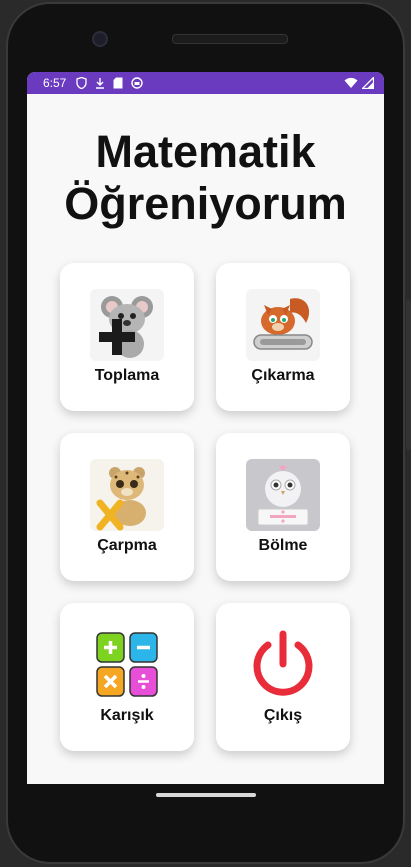  Describe the element at coordinates (408, 375) in the screenshot. I see `side-button` at that location.